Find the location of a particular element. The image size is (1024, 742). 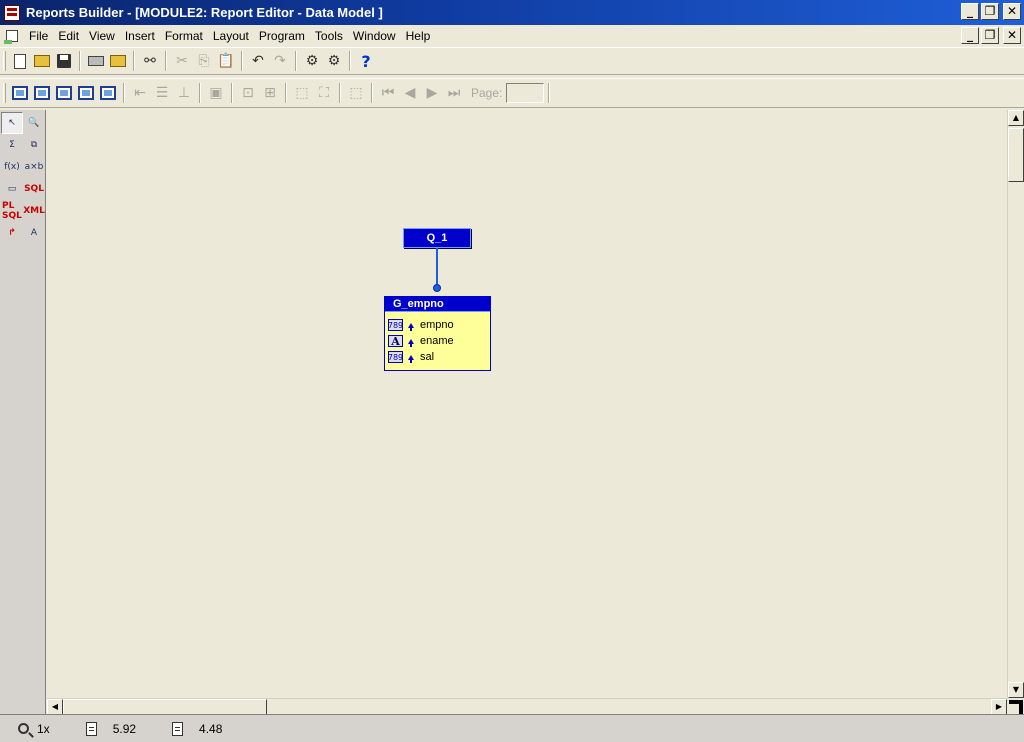

web-source-view-button is located at coordinates (42, 93).